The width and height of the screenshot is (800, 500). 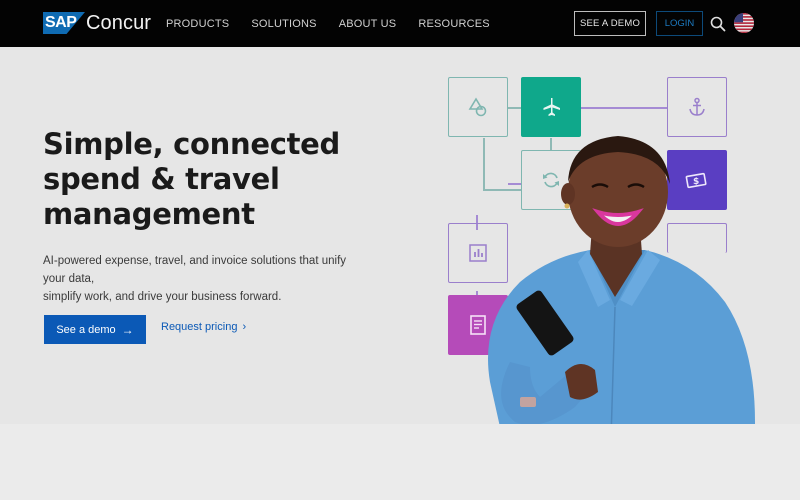 I want to click on nav-item-about-us: ABOUT US, so click(x=368, y=24).